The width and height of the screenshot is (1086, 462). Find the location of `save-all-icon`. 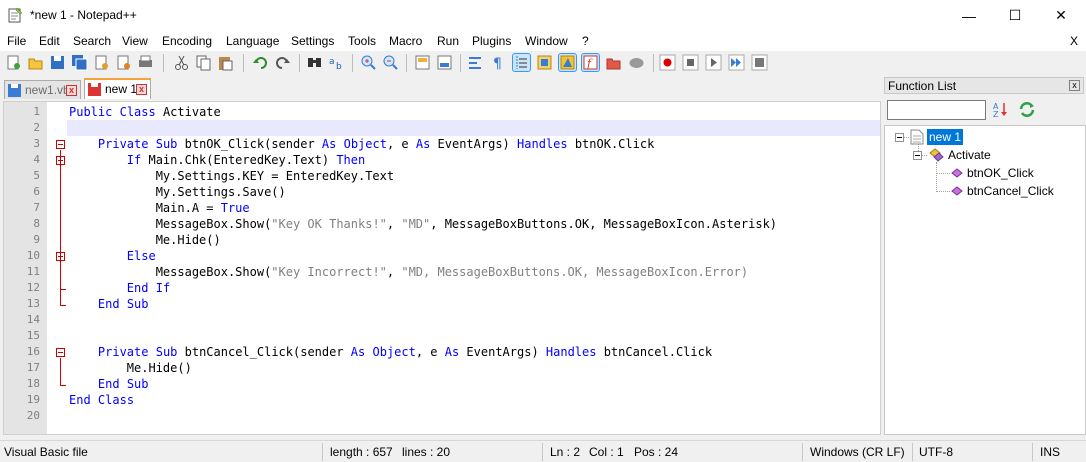

save-all-icon is located at coordinates (79, 62).